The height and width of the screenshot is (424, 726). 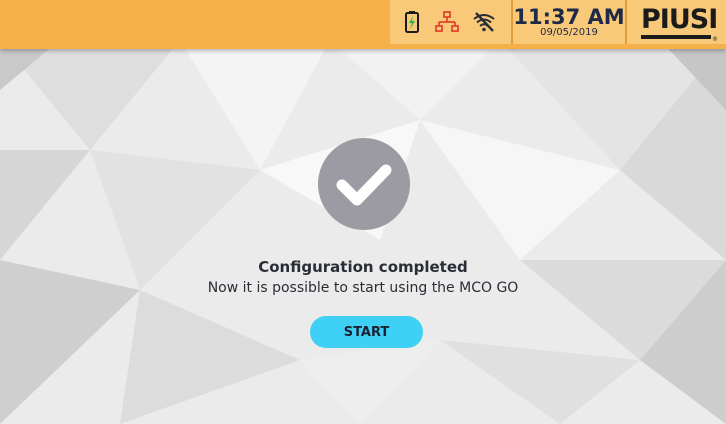 What do you see at coordinates (569, 32) in the screenshot?
I see `clock-date: 09/05/2019` at bounding box center [569, 32].